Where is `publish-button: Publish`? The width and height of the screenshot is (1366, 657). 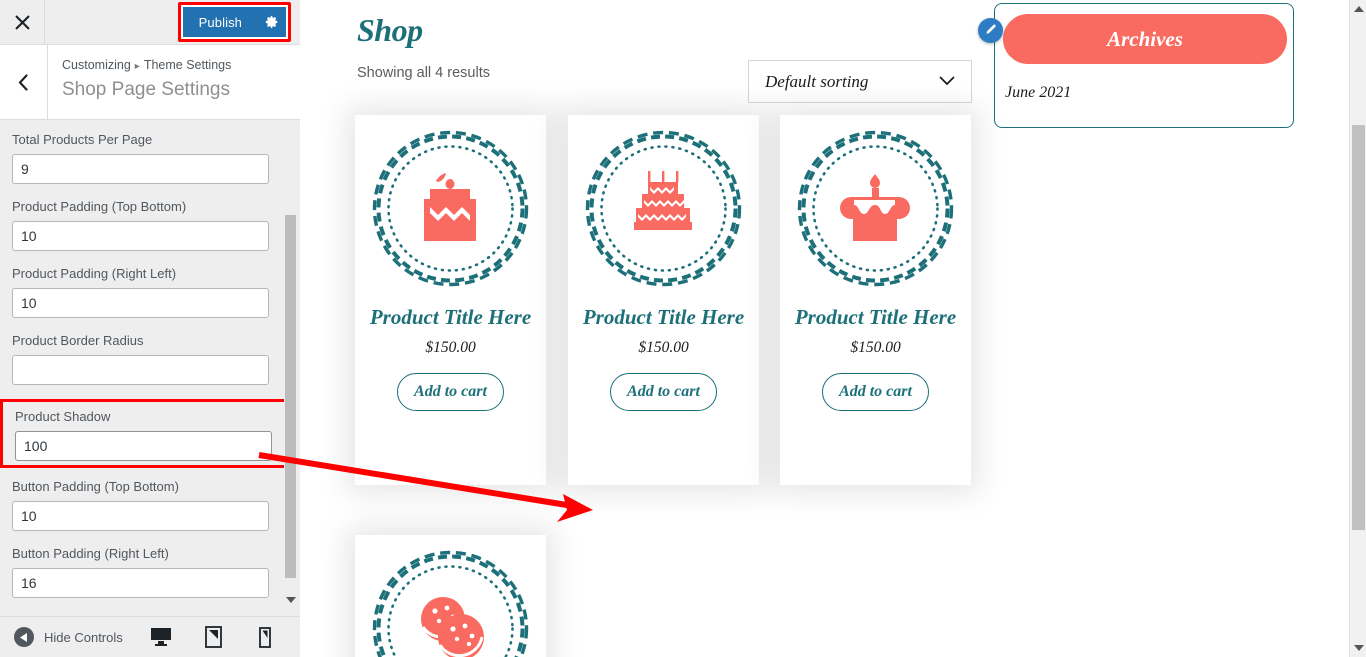
publish-button: Publish is located at coordinates (219, 22).